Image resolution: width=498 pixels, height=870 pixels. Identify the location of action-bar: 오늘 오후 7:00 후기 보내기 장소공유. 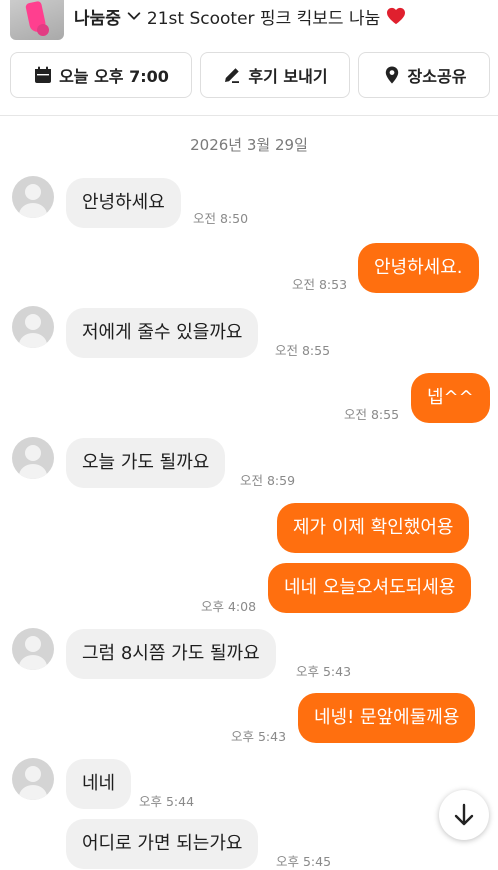
(250, 75).